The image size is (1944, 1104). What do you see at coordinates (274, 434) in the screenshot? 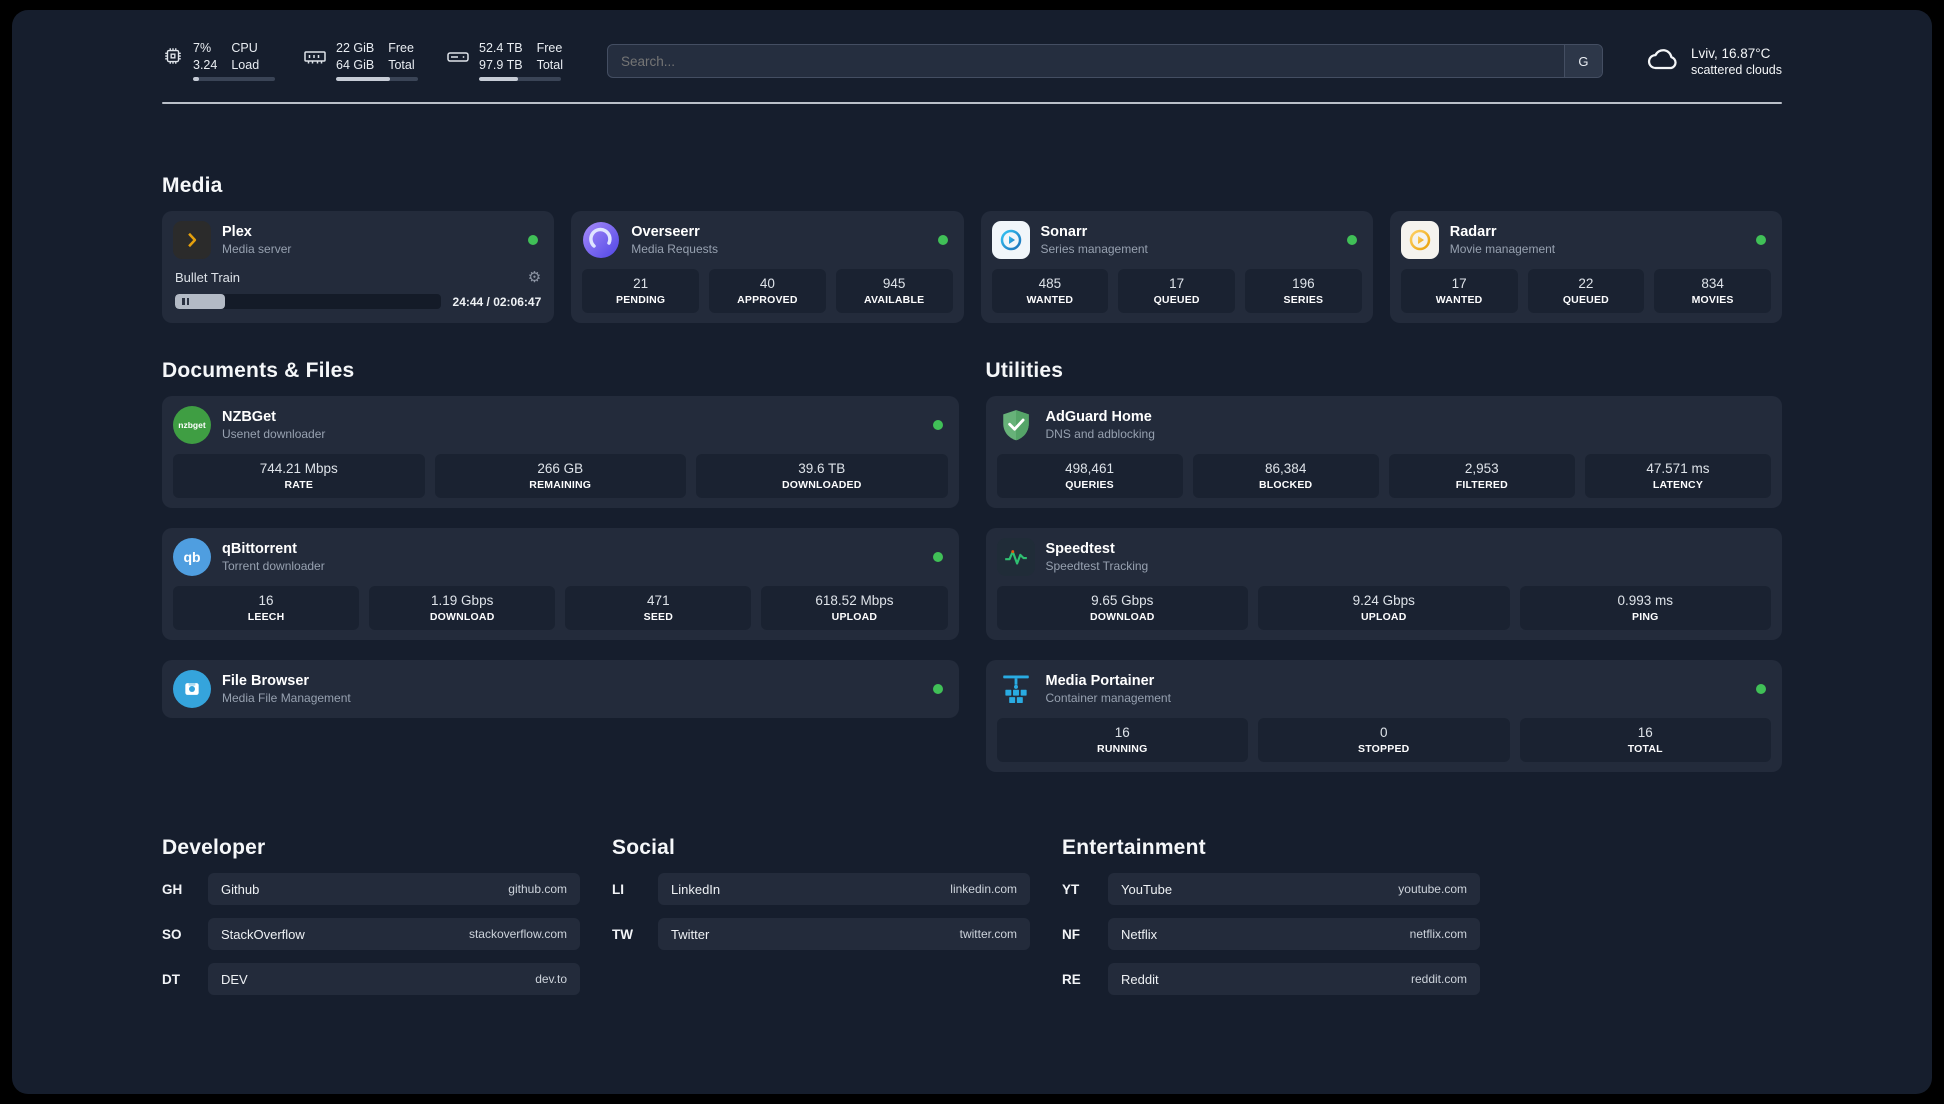
I see `app-subtitle: Usenet downloader` at bounding box center [274, 434].